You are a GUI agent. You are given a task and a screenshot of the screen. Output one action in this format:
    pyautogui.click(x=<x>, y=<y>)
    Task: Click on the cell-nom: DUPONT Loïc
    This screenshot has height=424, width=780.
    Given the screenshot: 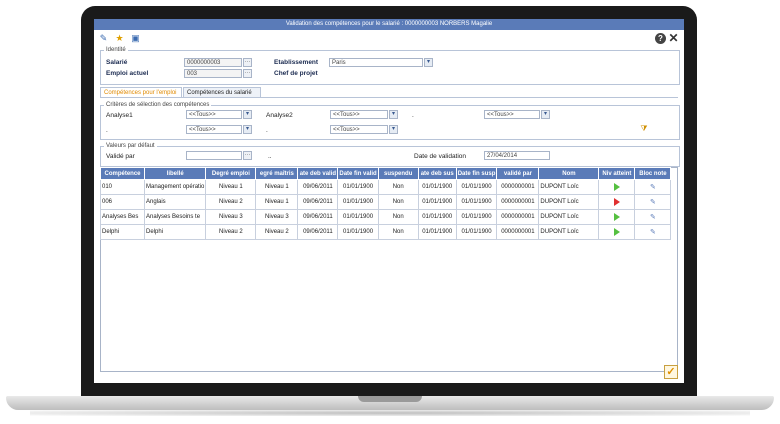 What is the action you would take?
    pyautogui.click(x=569, y=202)
    